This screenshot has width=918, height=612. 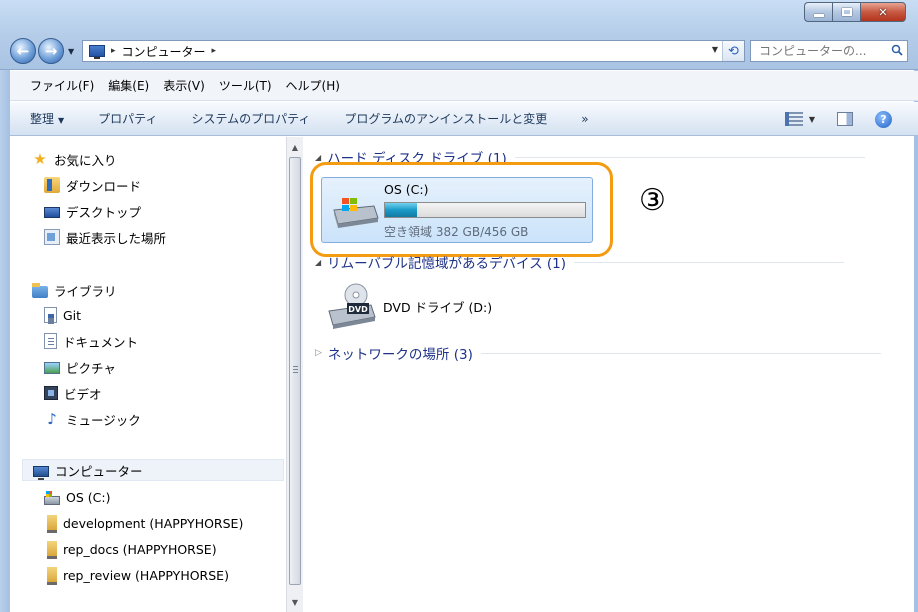 I want to click on properties-button: プロパティ, so click(x=127, y=118).